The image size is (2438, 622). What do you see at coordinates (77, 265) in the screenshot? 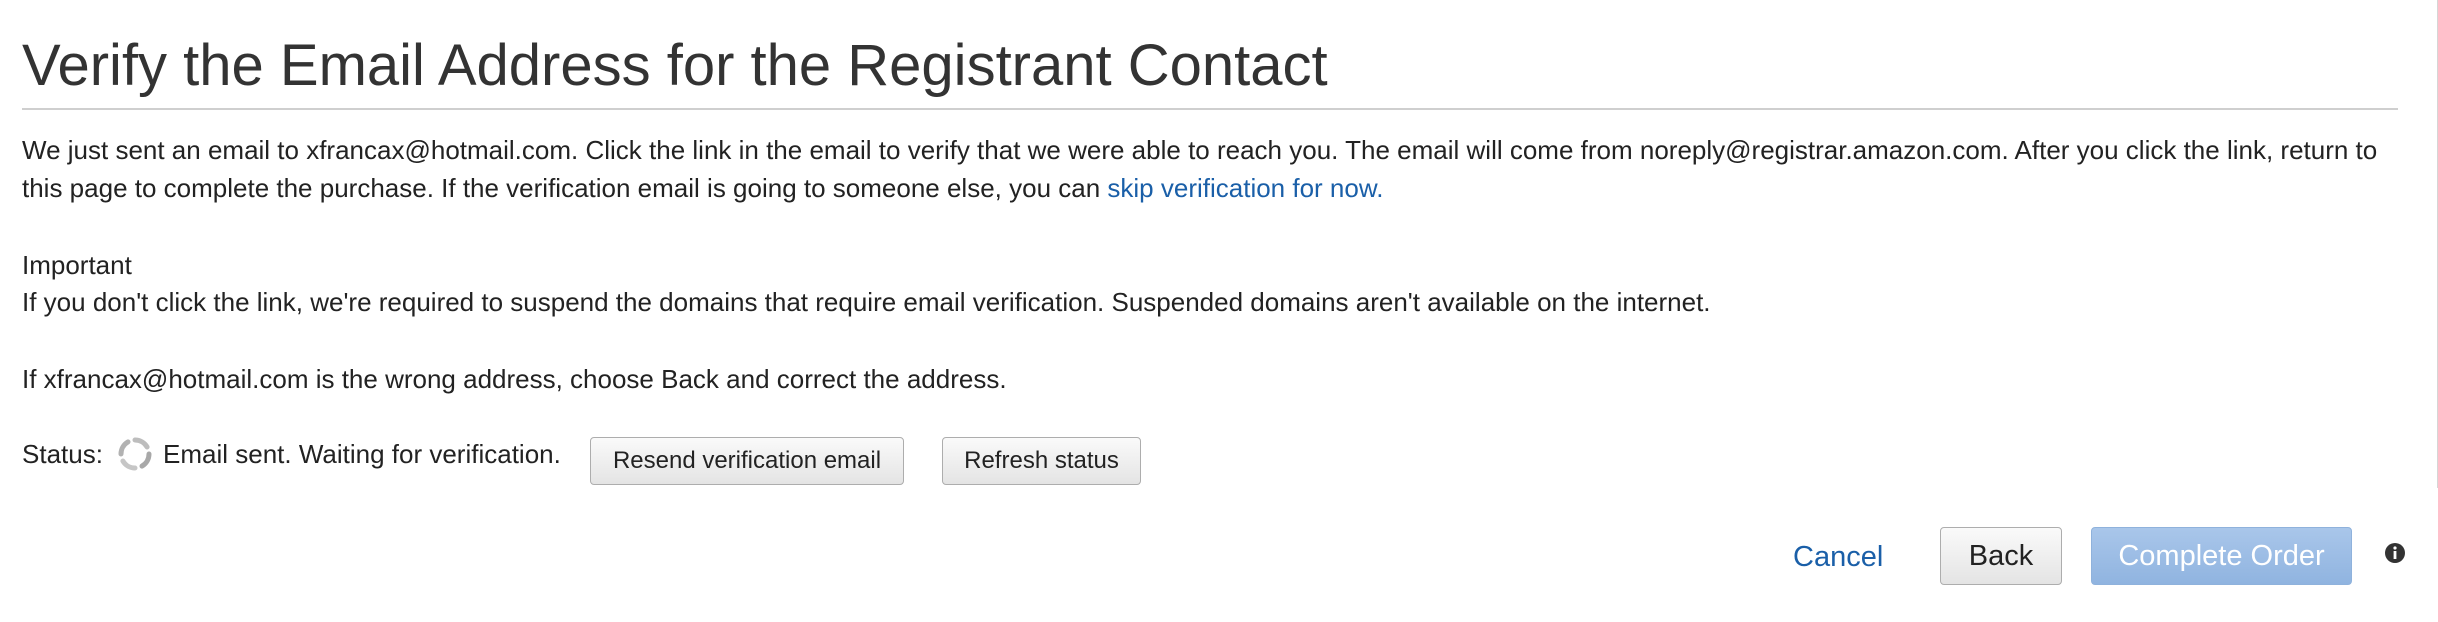
I see `important-heading: Important` at bounding box center [77, 265].